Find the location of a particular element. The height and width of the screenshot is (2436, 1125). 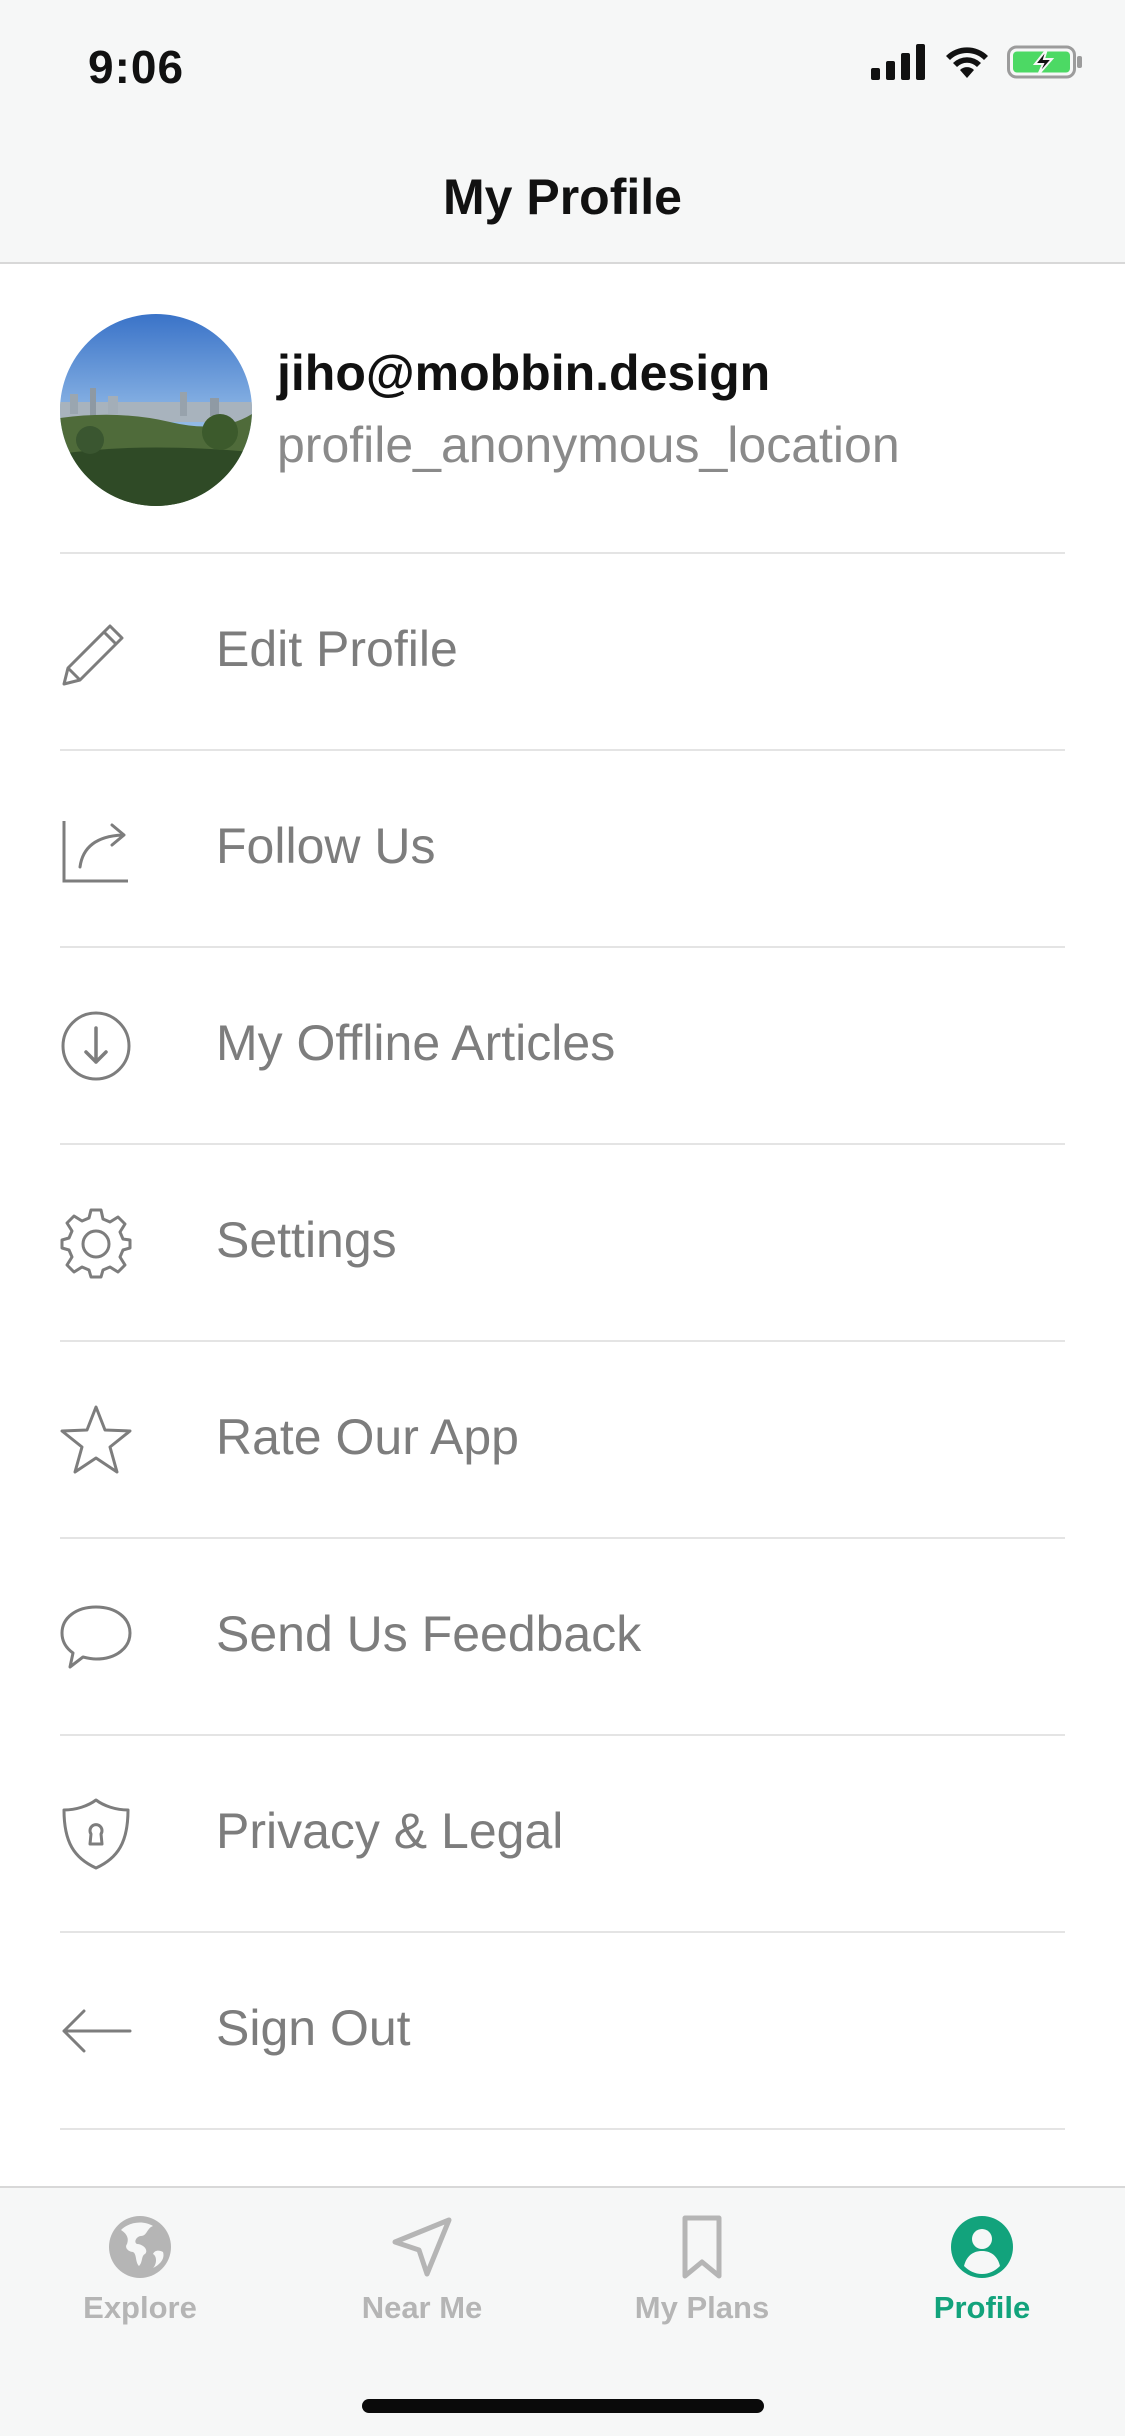

menu-label: Settings is located at coordinates (306, 1240).